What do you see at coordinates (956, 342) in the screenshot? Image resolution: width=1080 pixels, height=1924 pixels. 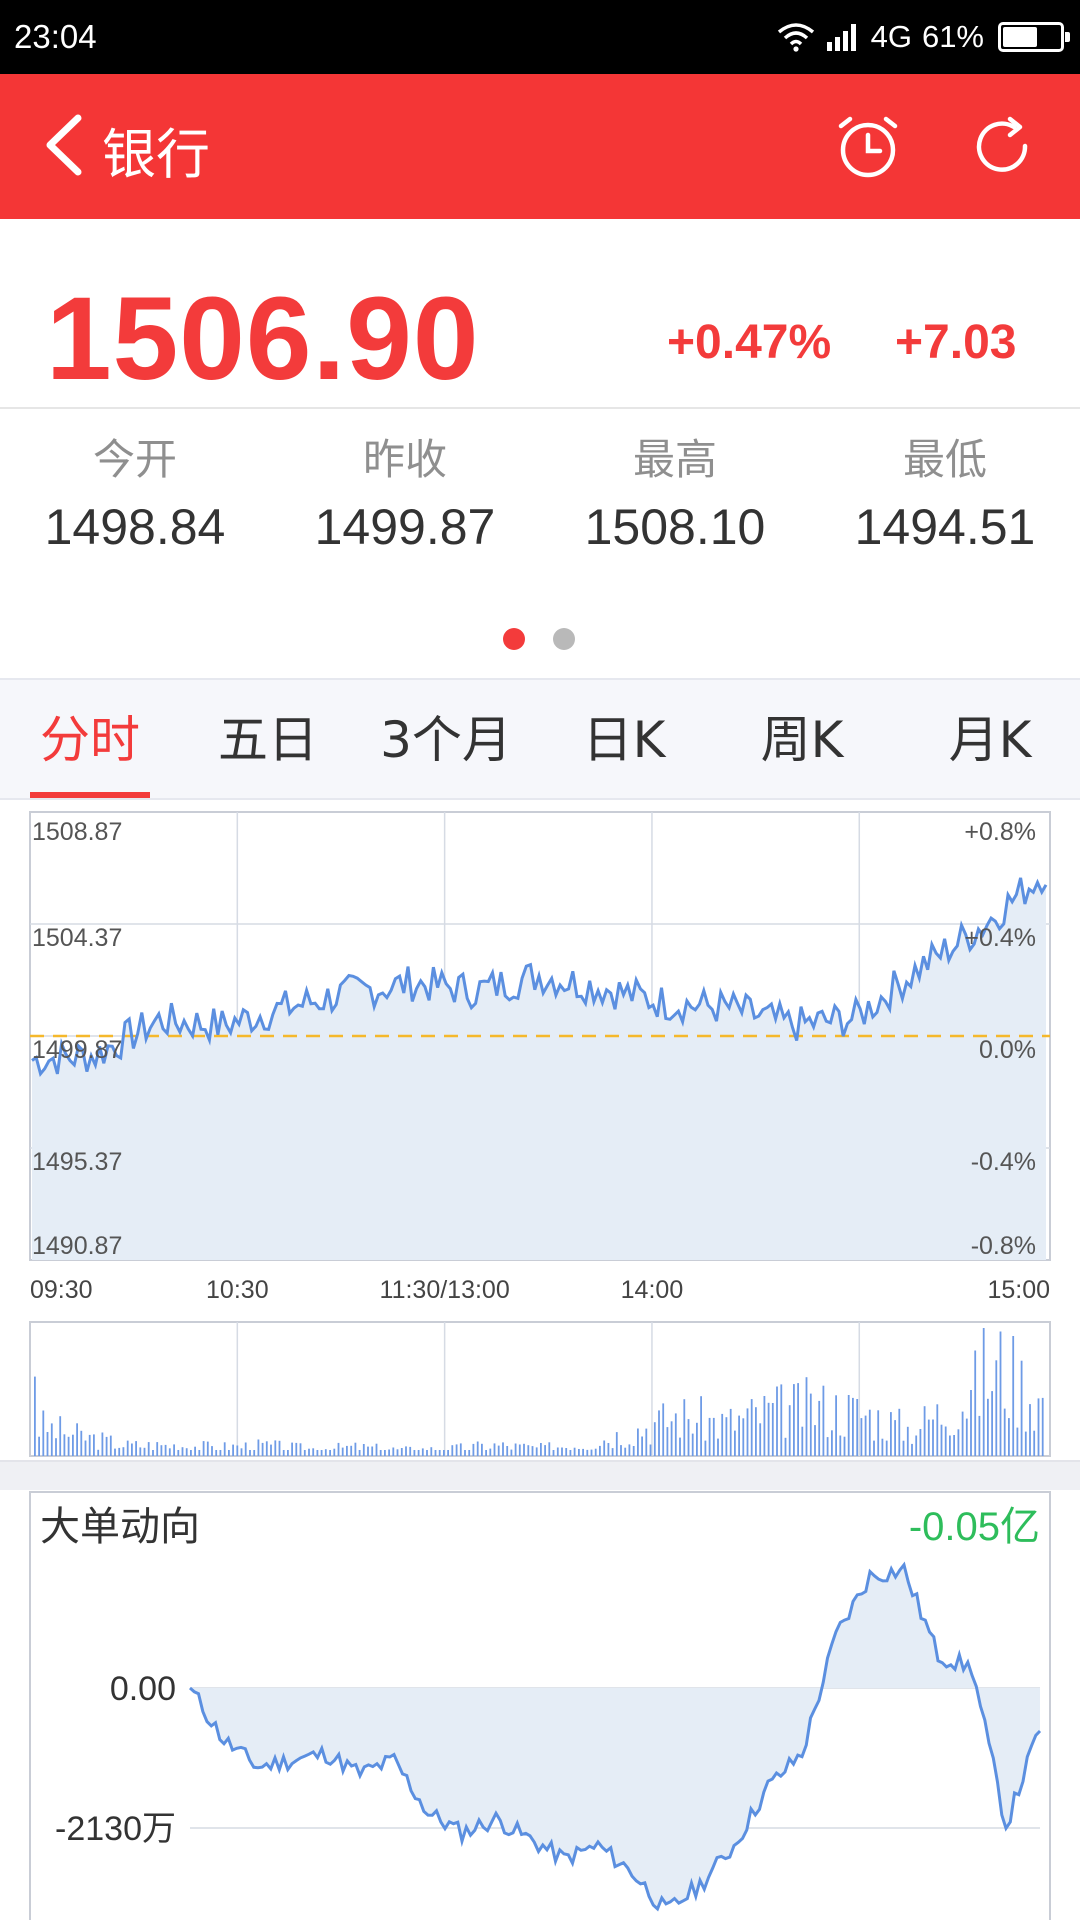 I see `change-value: +7.03` at bounding box center [956, 342].